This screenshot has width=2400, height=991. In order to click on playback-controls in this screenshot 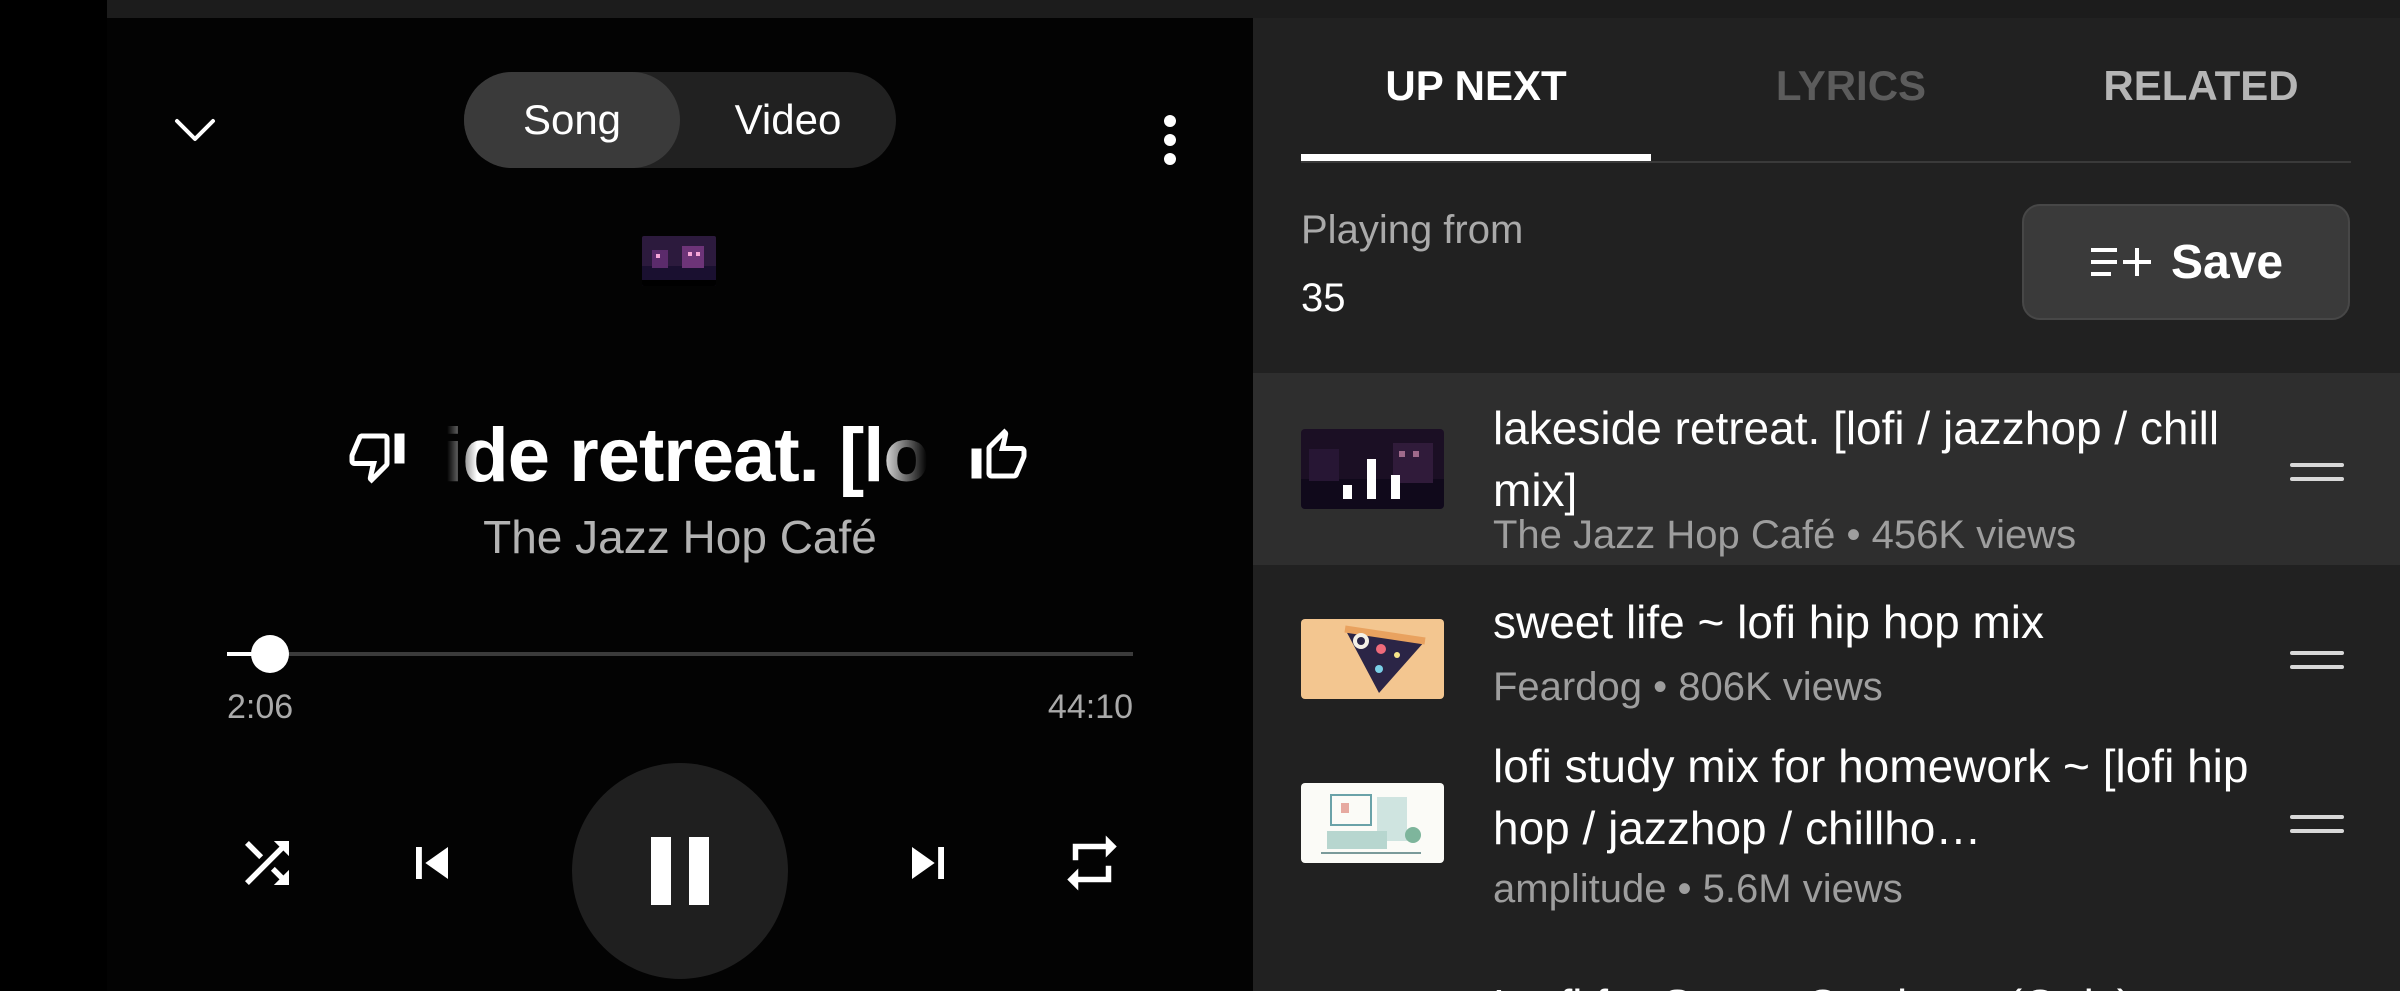, I will do `click(680, 863)`.